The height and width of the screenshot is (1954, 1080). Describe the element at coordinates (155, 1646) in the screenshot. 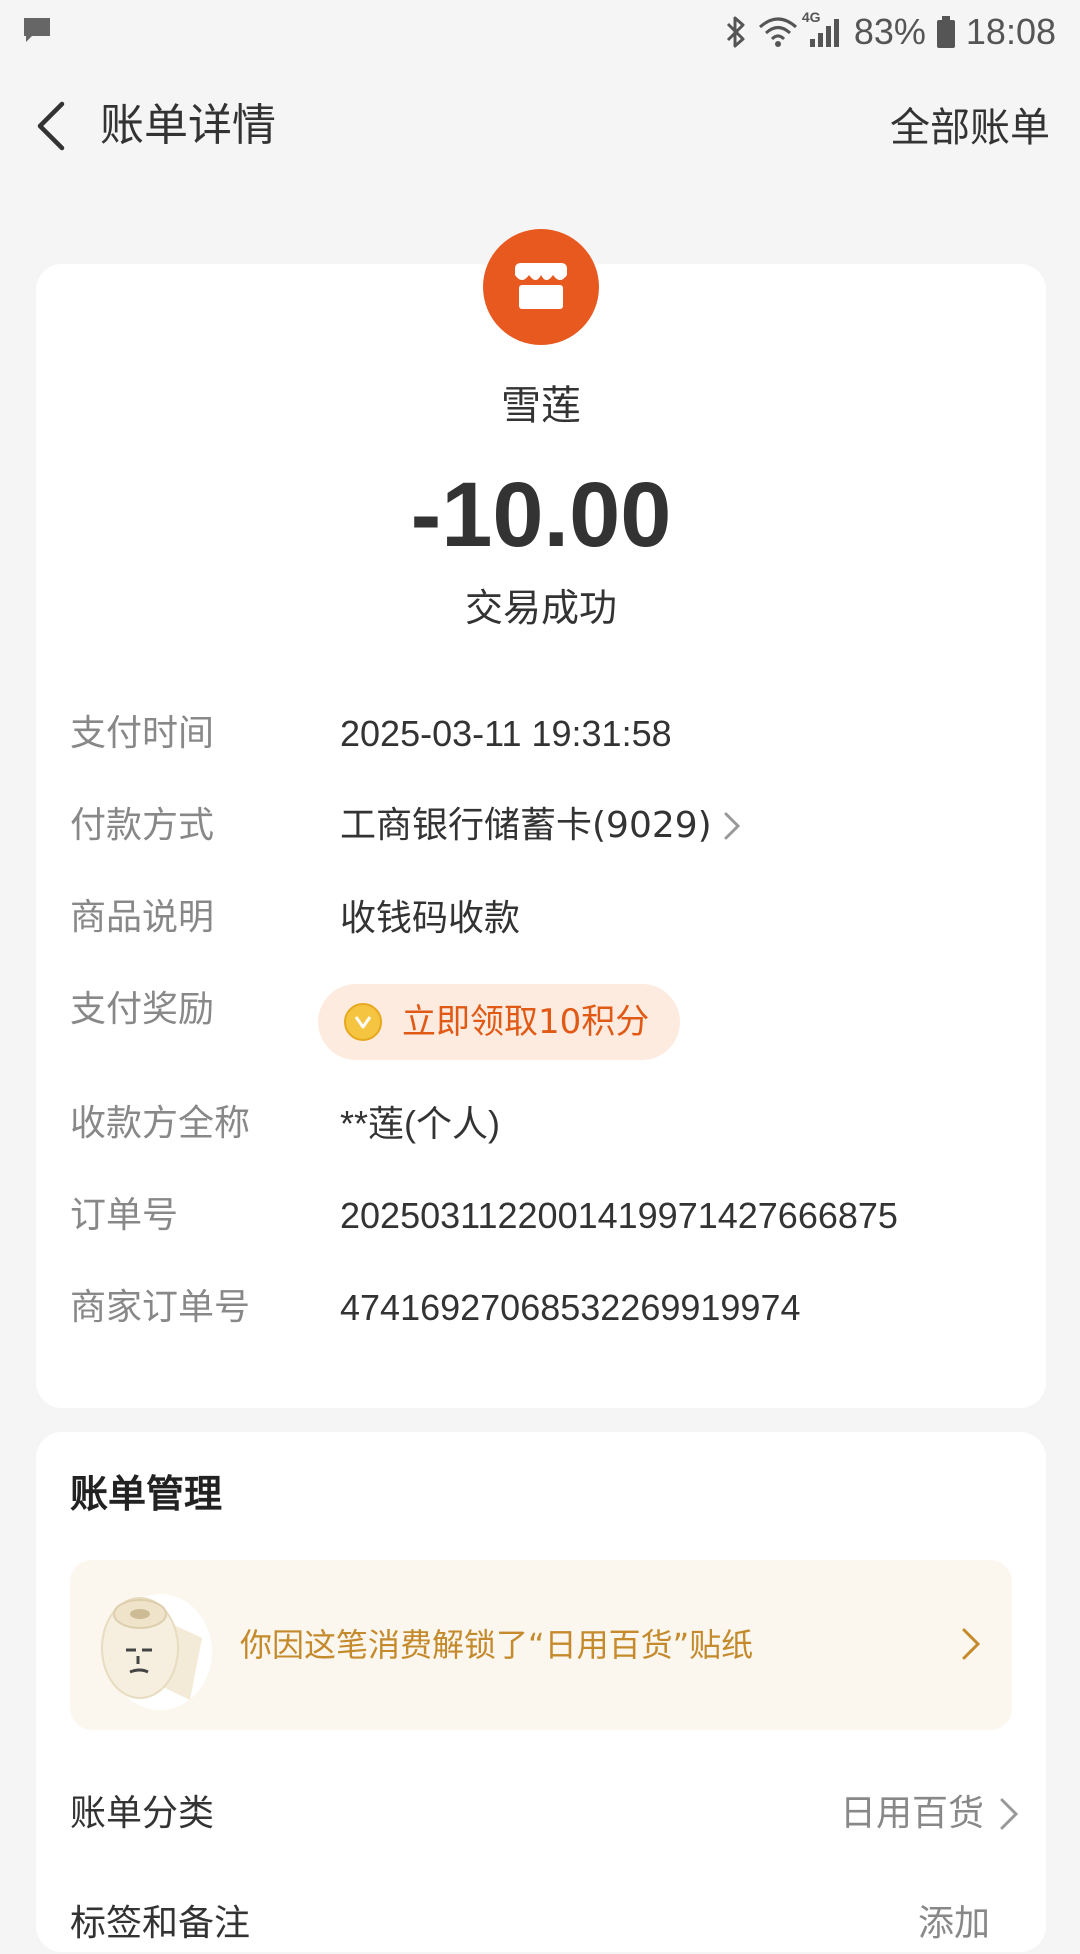

I see `toilet-paper-sticker-icon` at that location.